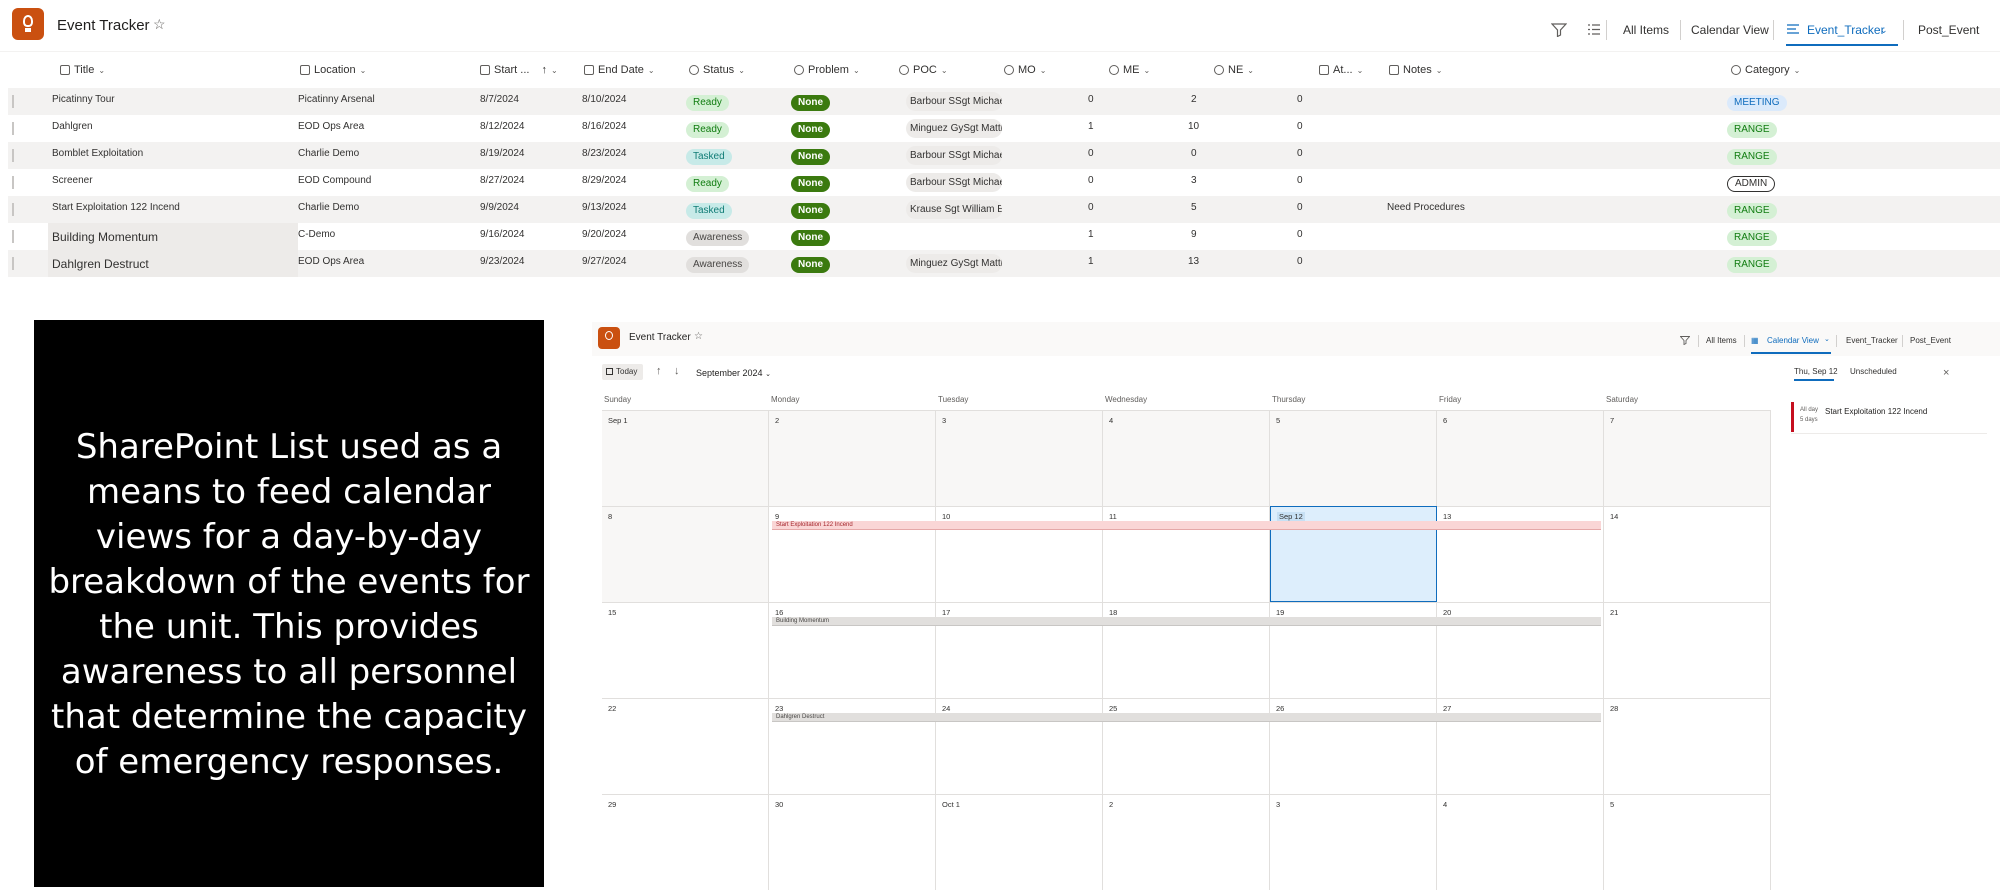  What do you see at coordinates (1234, 70) in the screenshot?
I see `col-ne: NE ⌄` at bounding box center [1234, 70].